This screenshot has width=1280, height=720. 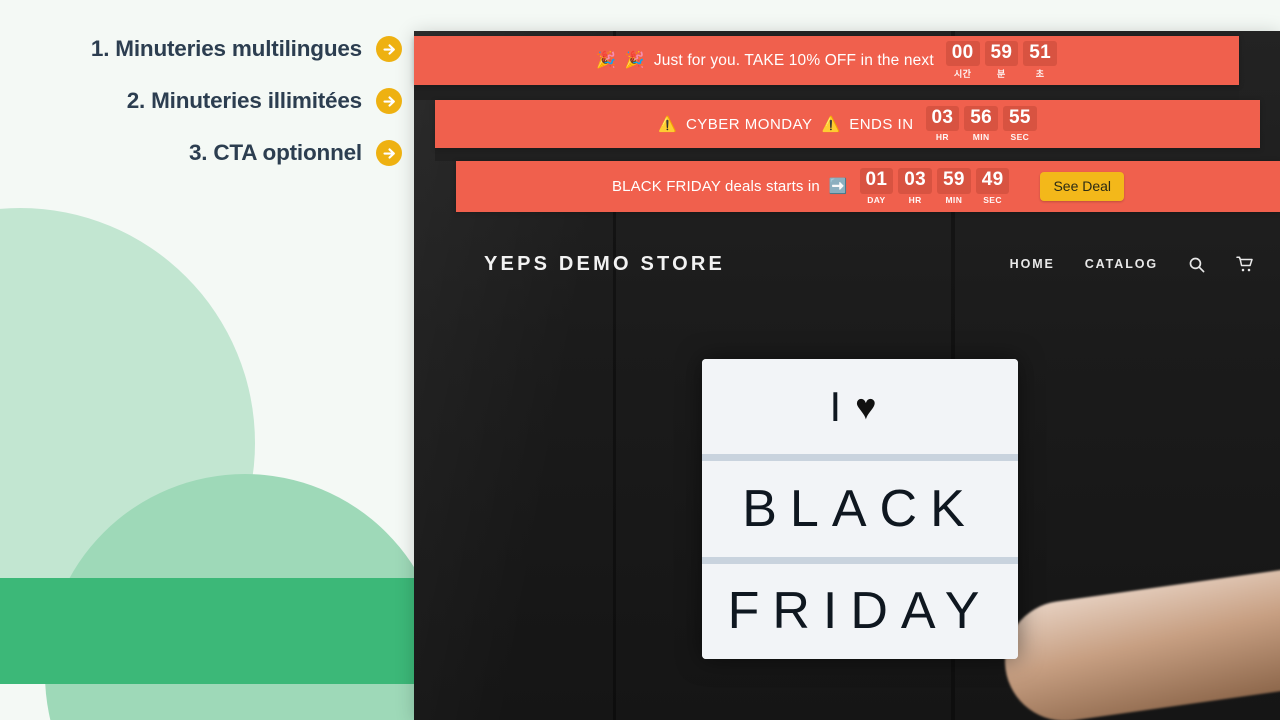 I want to click on countdown-seconds-value: 51, so click(x=1040, y=53).